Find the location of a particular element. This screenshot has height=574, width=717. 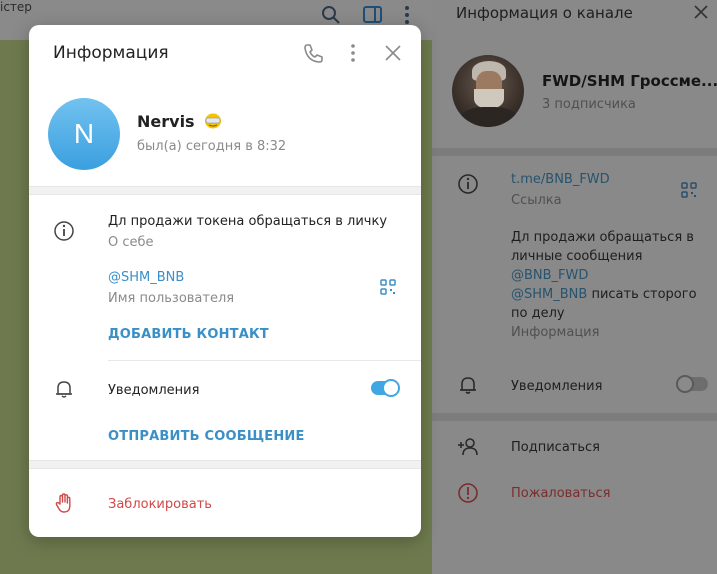

avatar: N is located at coordinates (84, 134).